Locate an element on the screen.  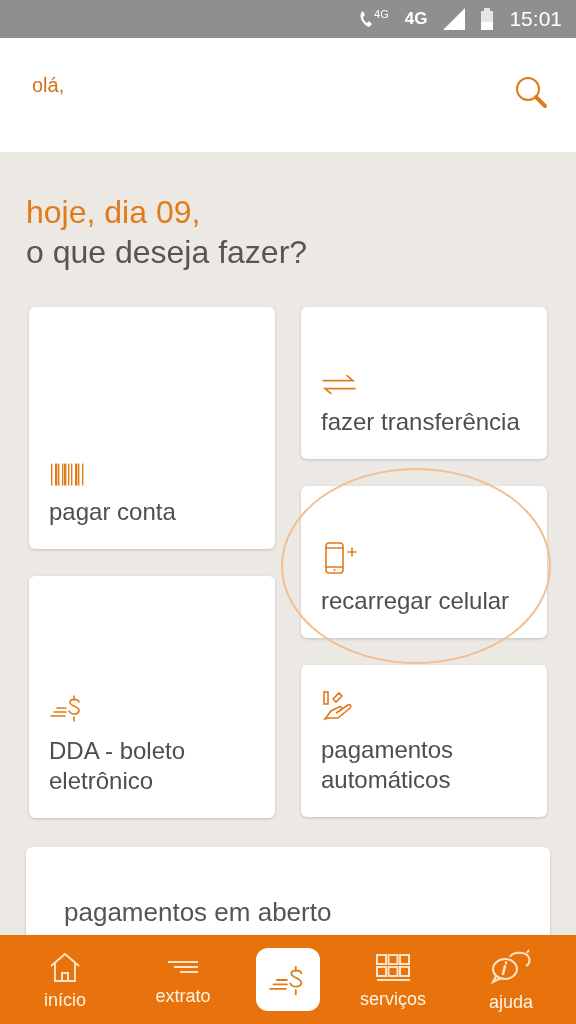
signal-icon is located at coordinates (454, 19).